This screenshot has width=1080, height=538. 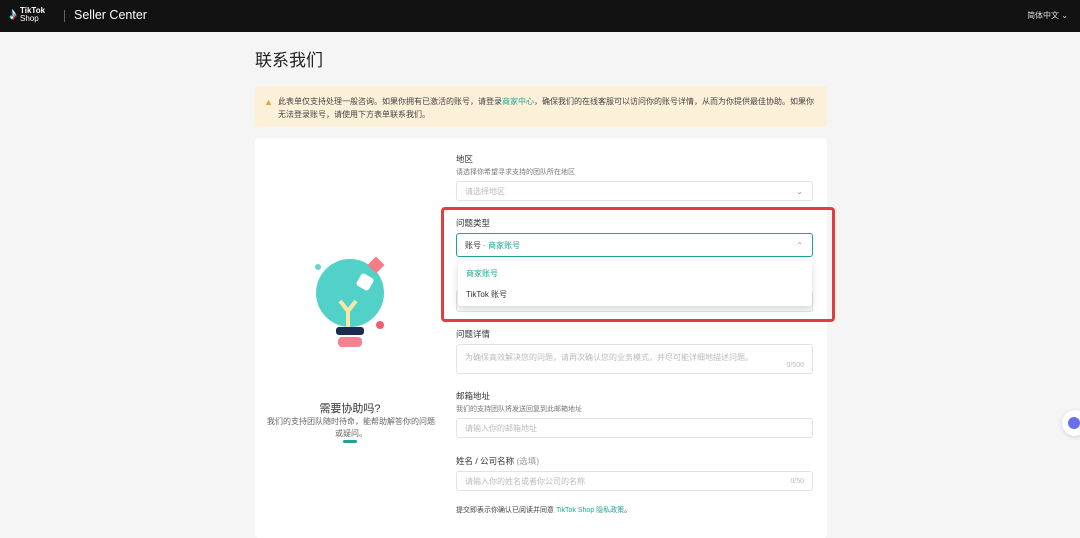 What do you see at coordinates (473, 334) in the screenshot?
I see `details-label: 问题详情` at bounding box center [473, 334].